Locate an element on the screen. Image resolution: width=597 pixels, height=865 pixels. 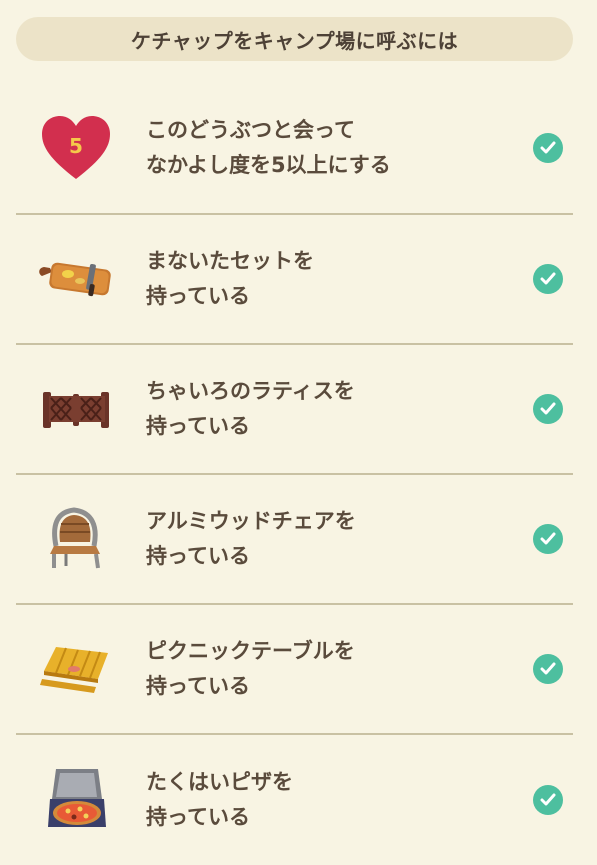
condition-text: このどうぶつと会って なかよし度を5以上にする is located at coordinates (268, 148).